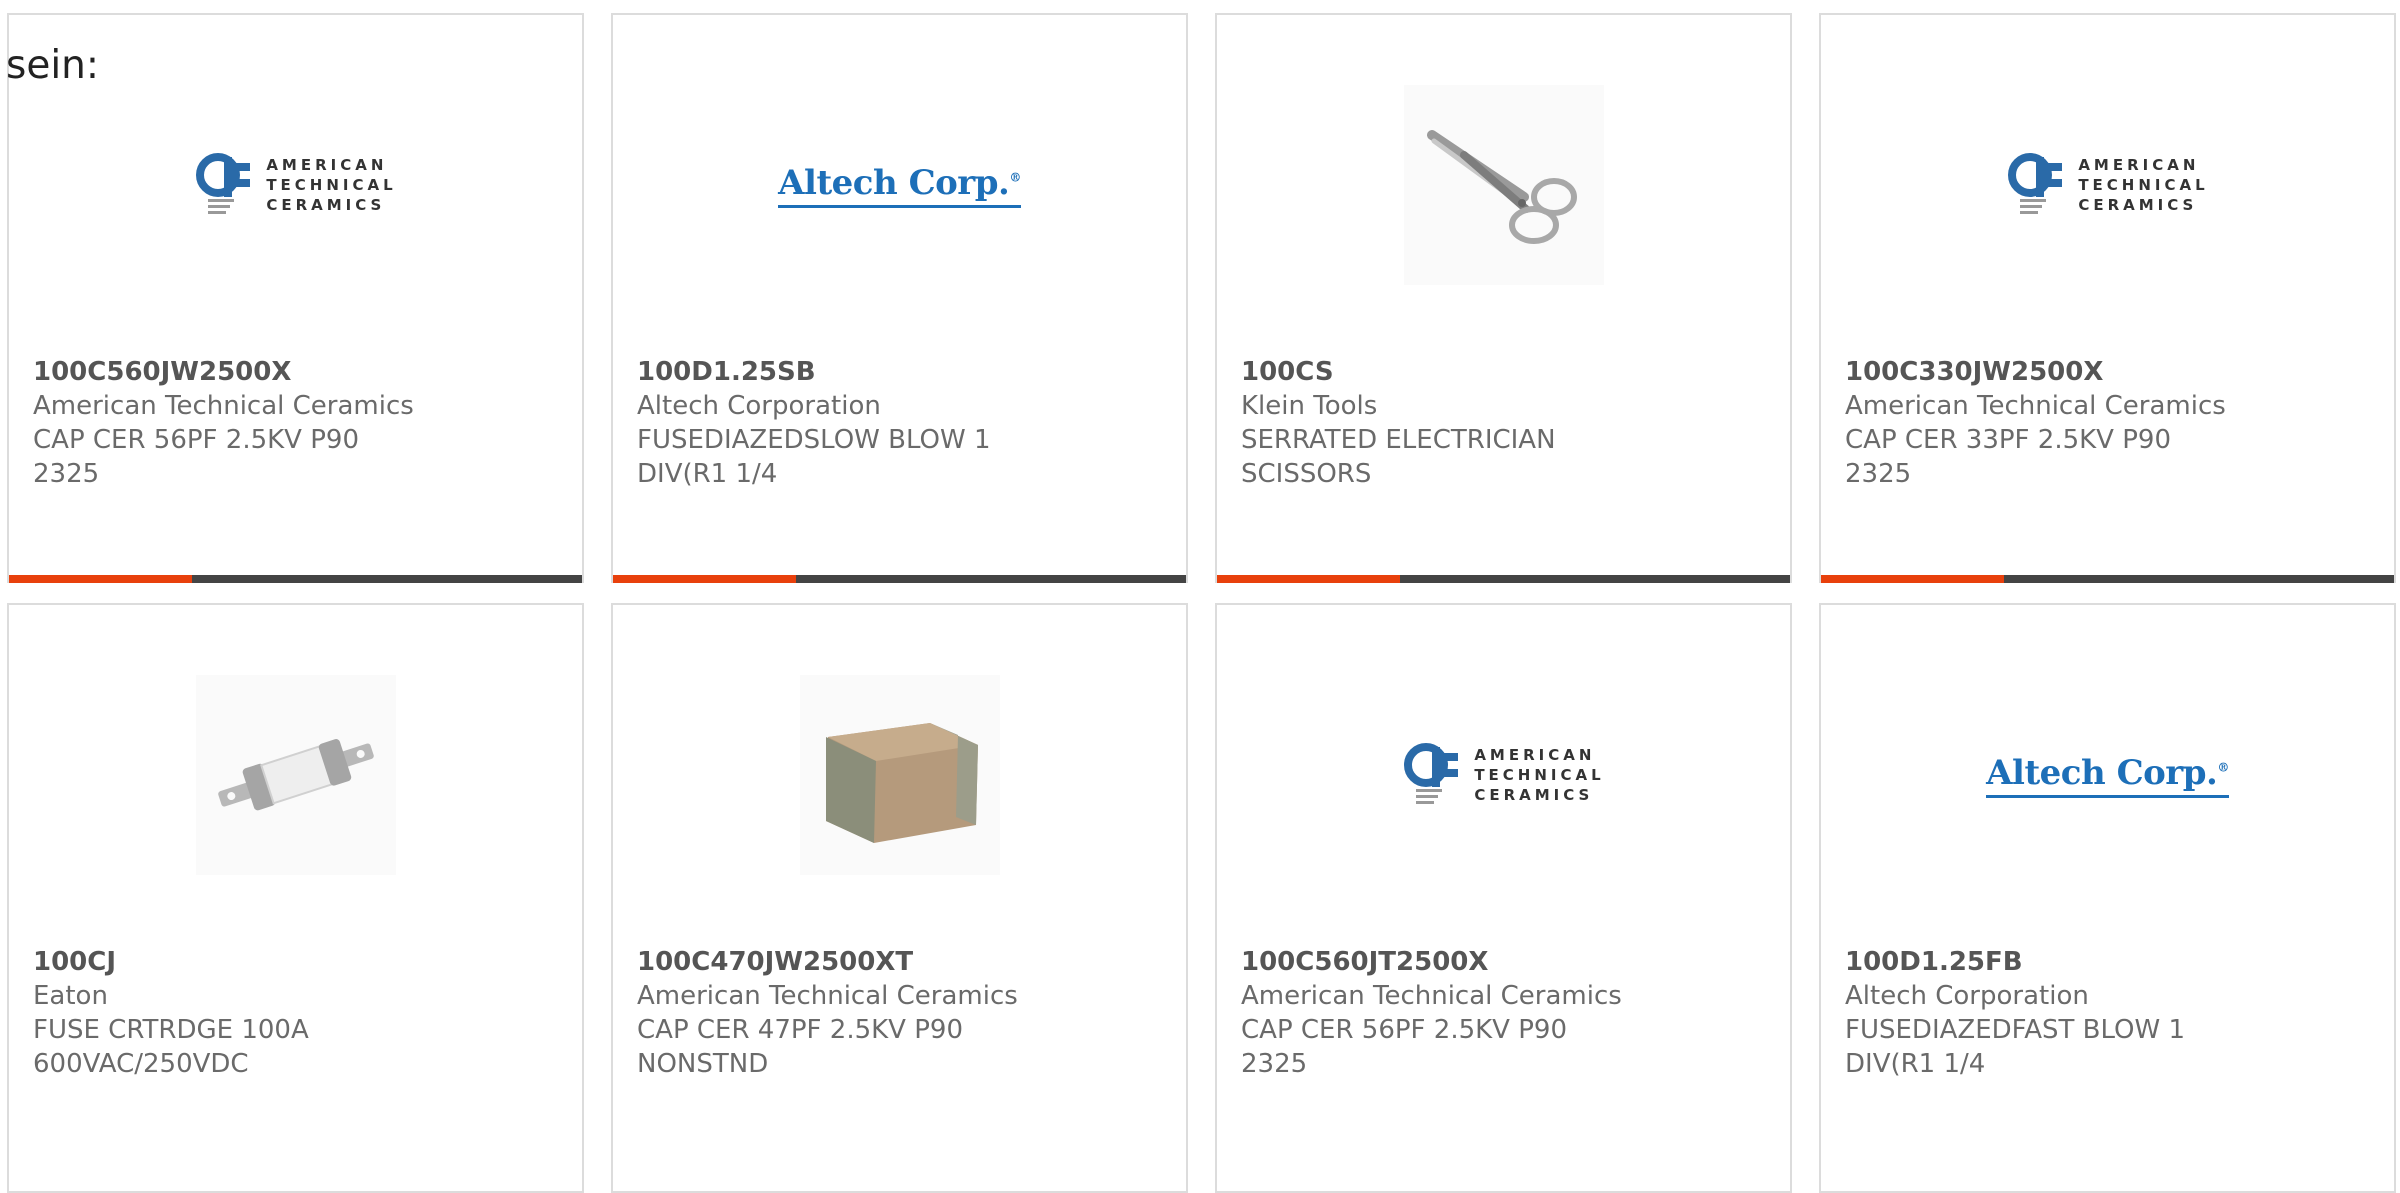 The height and width of the screenshot is (1193, 2400). I want to click on part-number: 100D1.25FB, so click(2107, 962).